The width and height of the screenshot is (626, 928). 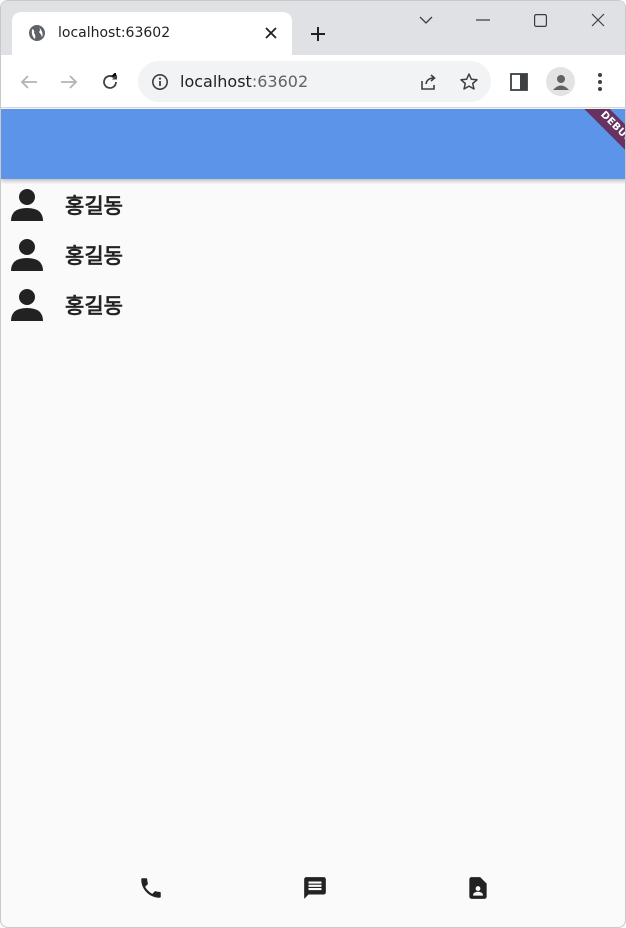 What do you see at coordinates (318, 34) in the screenshot?
I see `new-tab-icon` at bounding box center [318, 34].